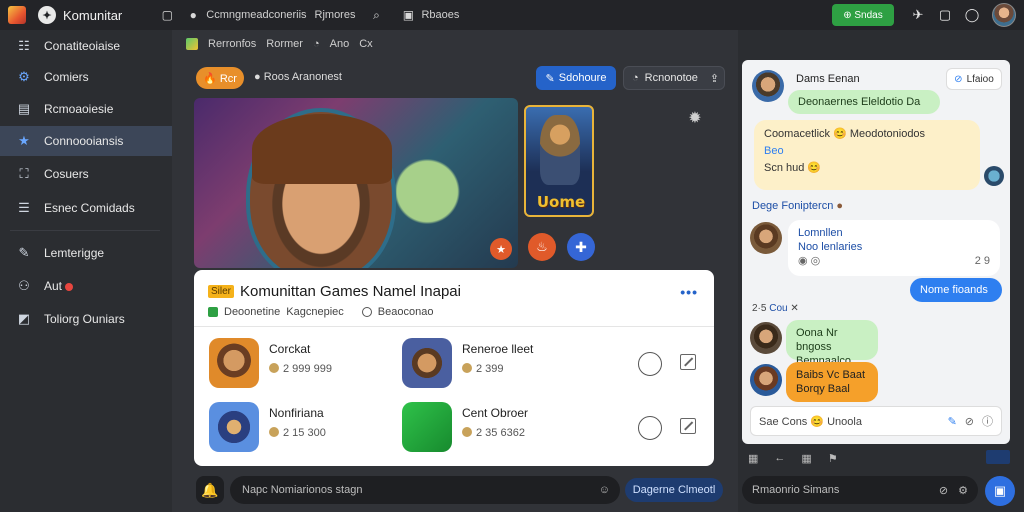 The height and width of the screenshot is (512, 1024). I want to click on list-item: Reneroe lleet 2 399, so click(467, 363).